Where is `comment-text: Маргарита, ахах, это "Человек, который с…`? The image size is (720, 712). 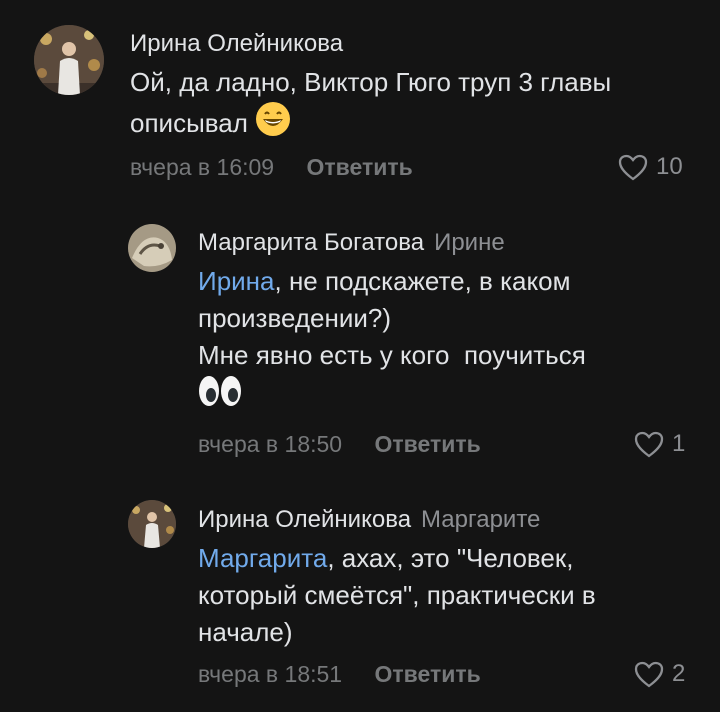 comment-text: Маргарита, ахах, это "Человек, который с… is located at coordinates (438, 595).